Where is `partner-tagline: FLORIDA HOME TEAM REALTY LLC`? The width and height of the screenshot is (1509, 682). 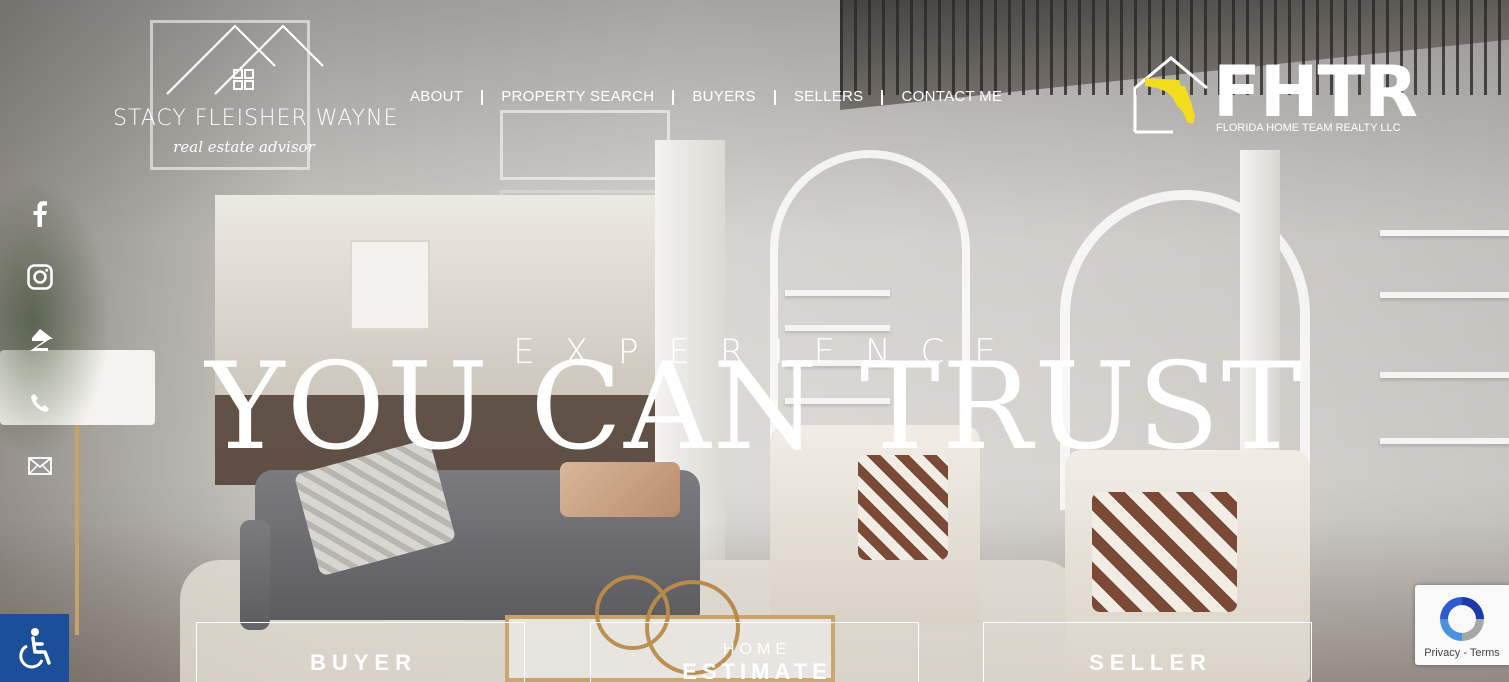
partner-tagline: FLORIDA HOME TEAM REALTY LLC is located at coordinates (1308, 128).